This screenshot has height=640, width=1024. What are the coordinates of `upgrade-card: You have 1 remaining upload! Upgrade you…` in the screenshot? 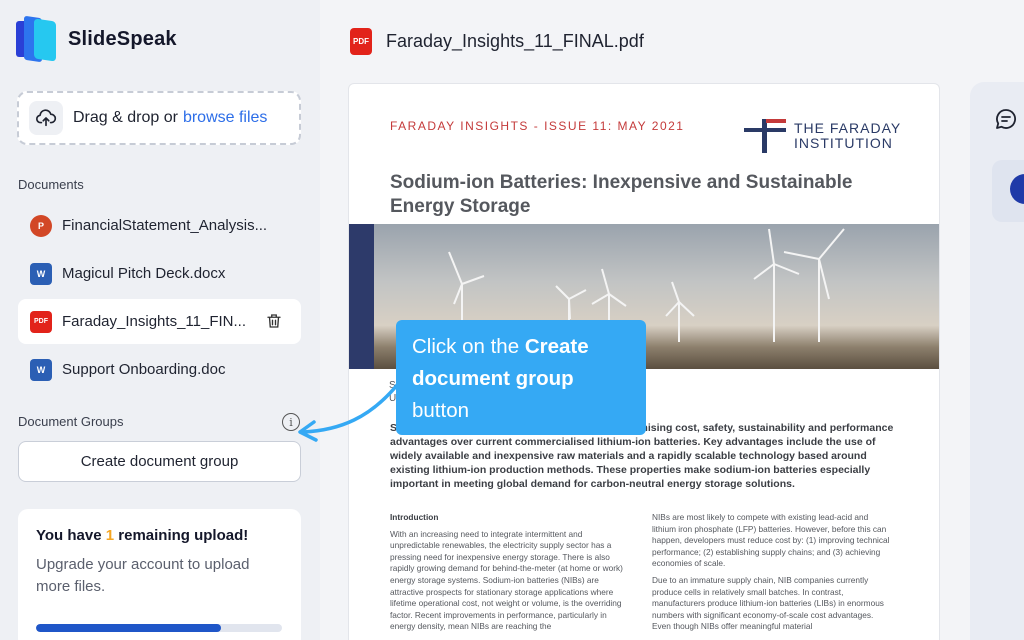 It's located at (159, 574).